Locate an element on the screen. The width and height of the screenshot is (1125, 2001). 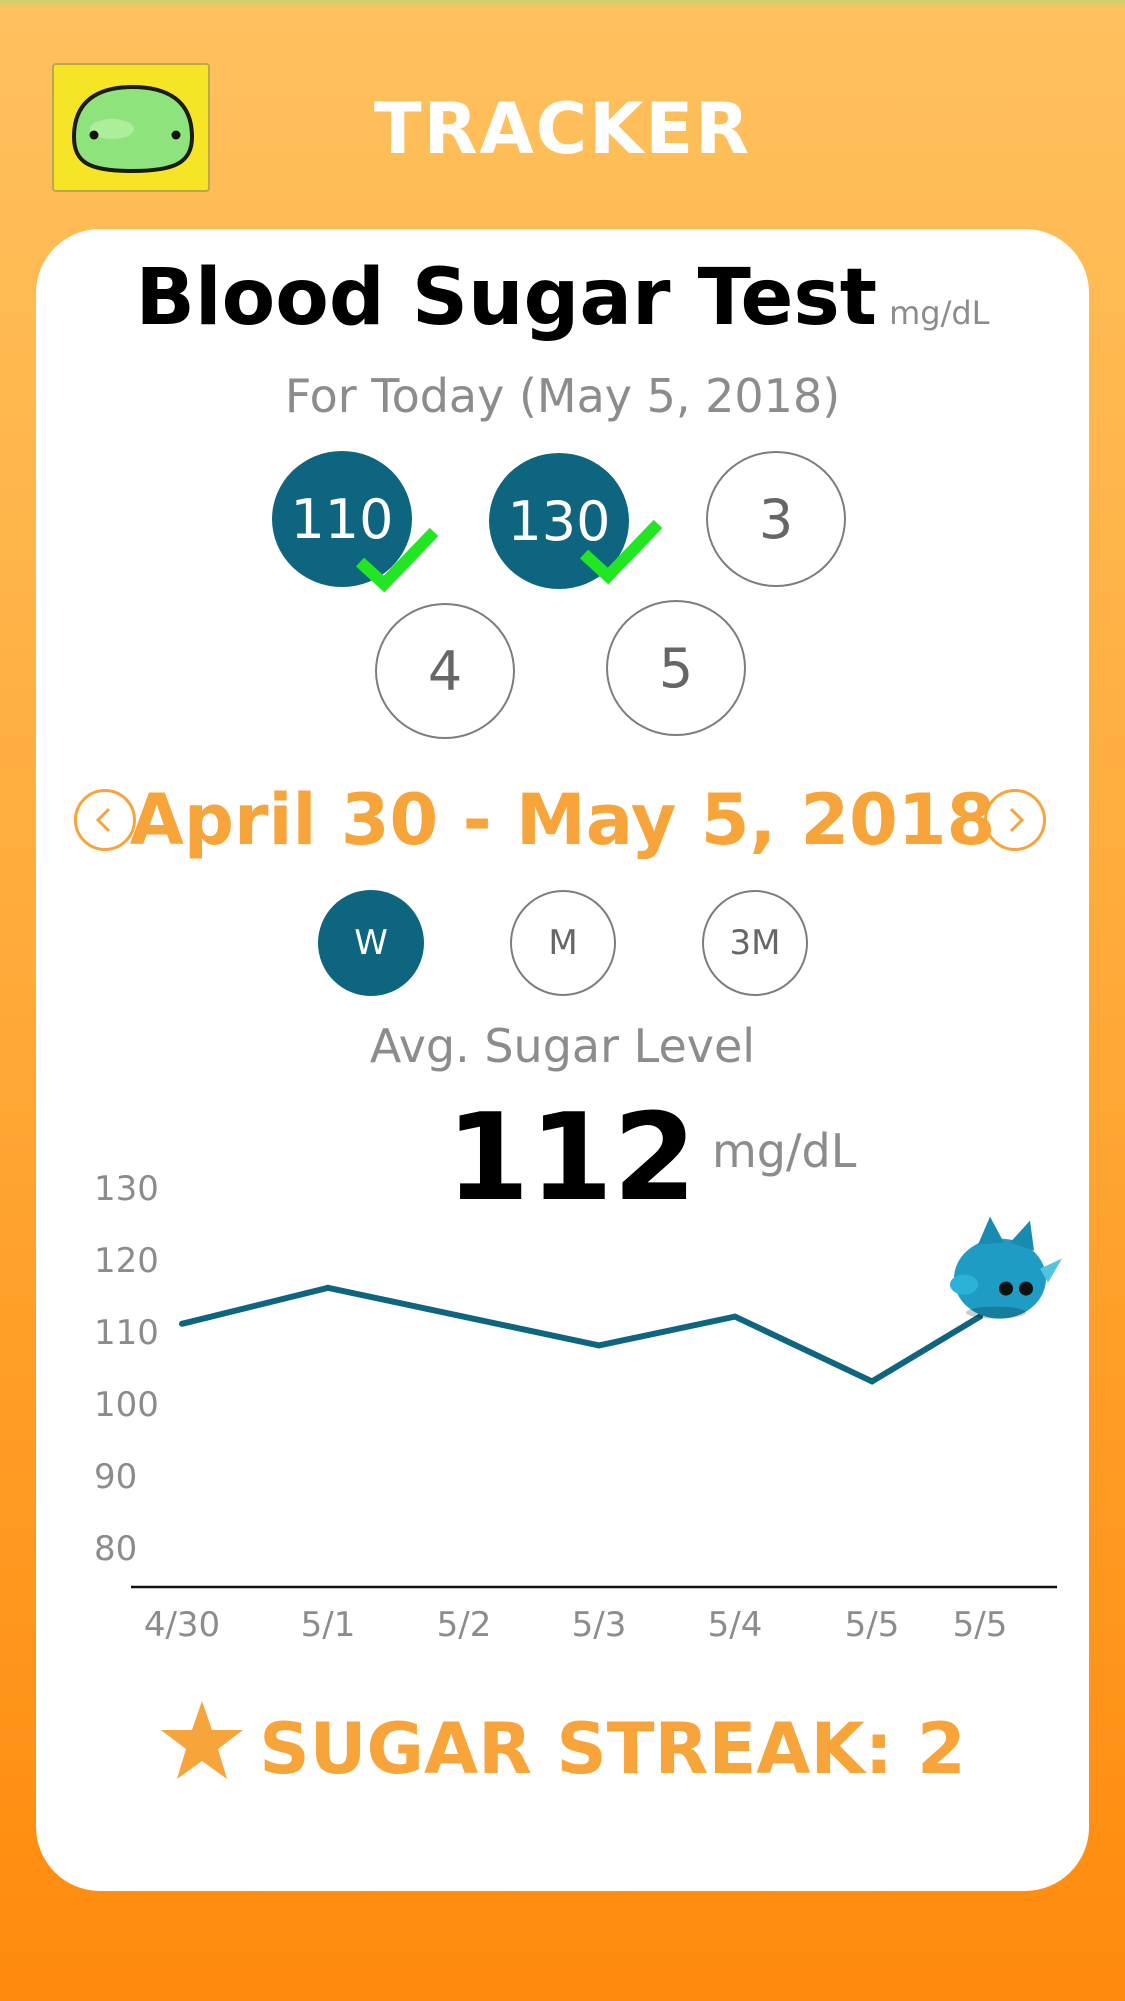
star-icon is located at coordinates (202, 1740).